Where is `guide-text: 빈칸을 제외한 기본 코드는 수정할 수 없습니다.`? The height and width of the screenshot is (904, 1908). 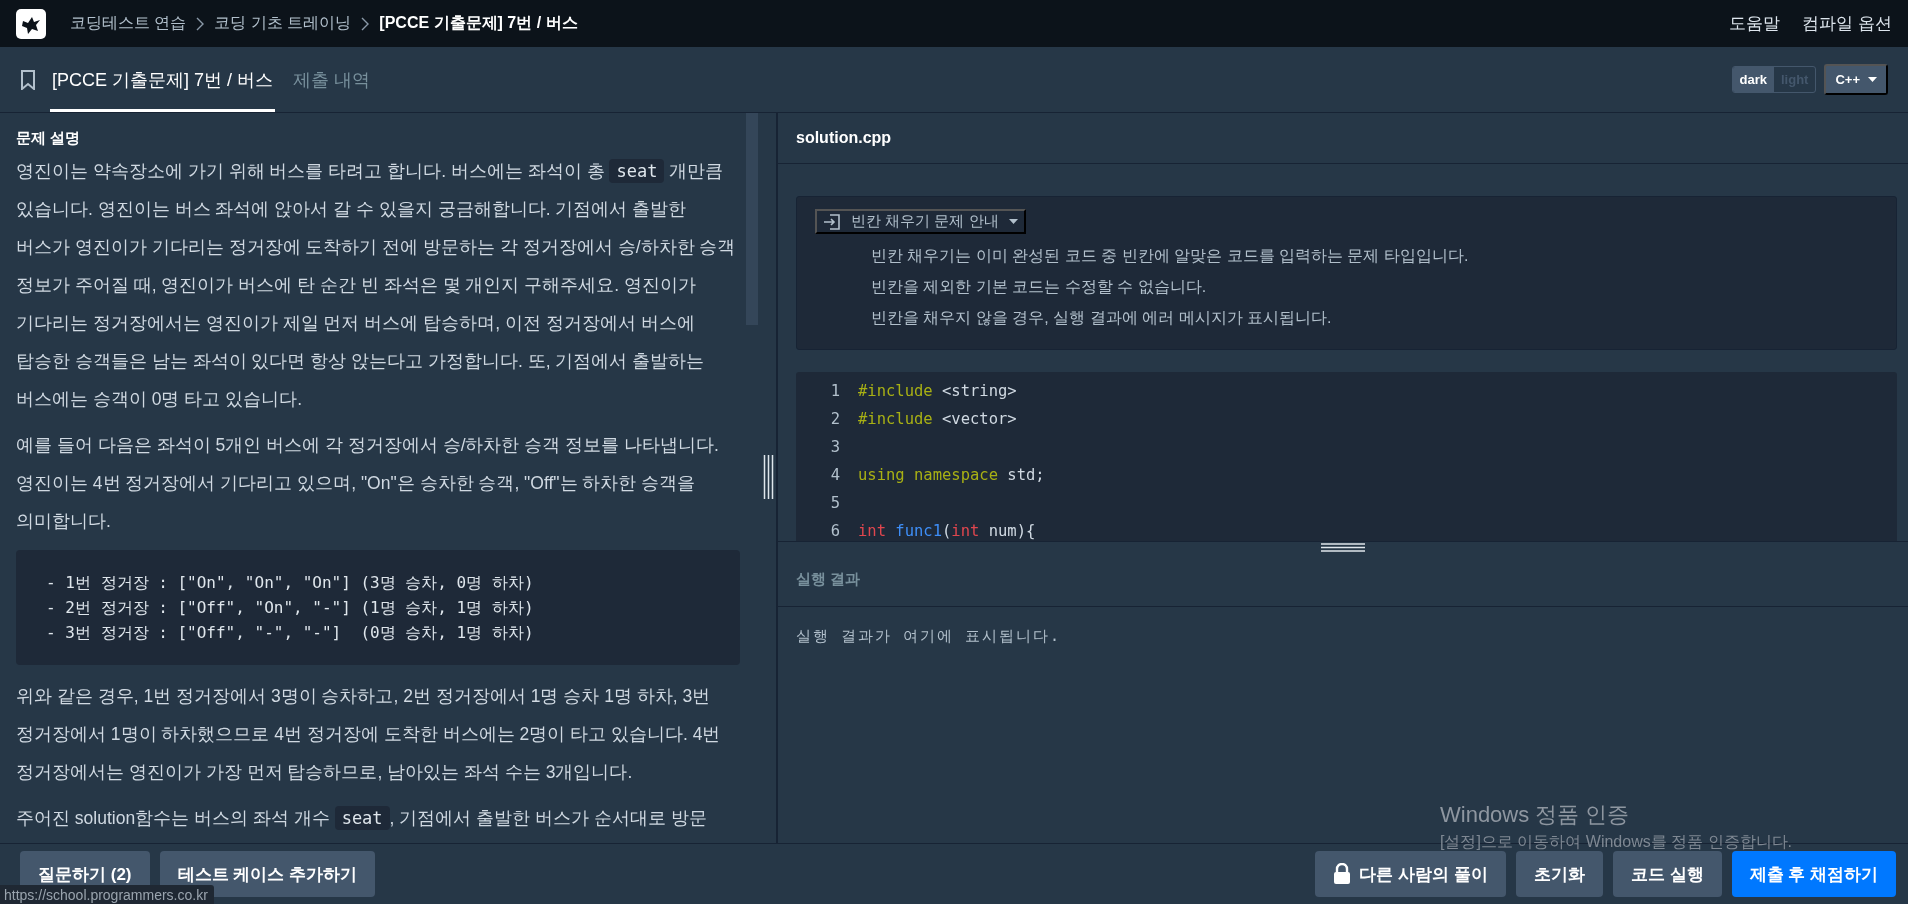
guide-text: 빈칸을 제외한 기본 코드는 수정할 수 없습니다. is located at coordinates (1039, 287).